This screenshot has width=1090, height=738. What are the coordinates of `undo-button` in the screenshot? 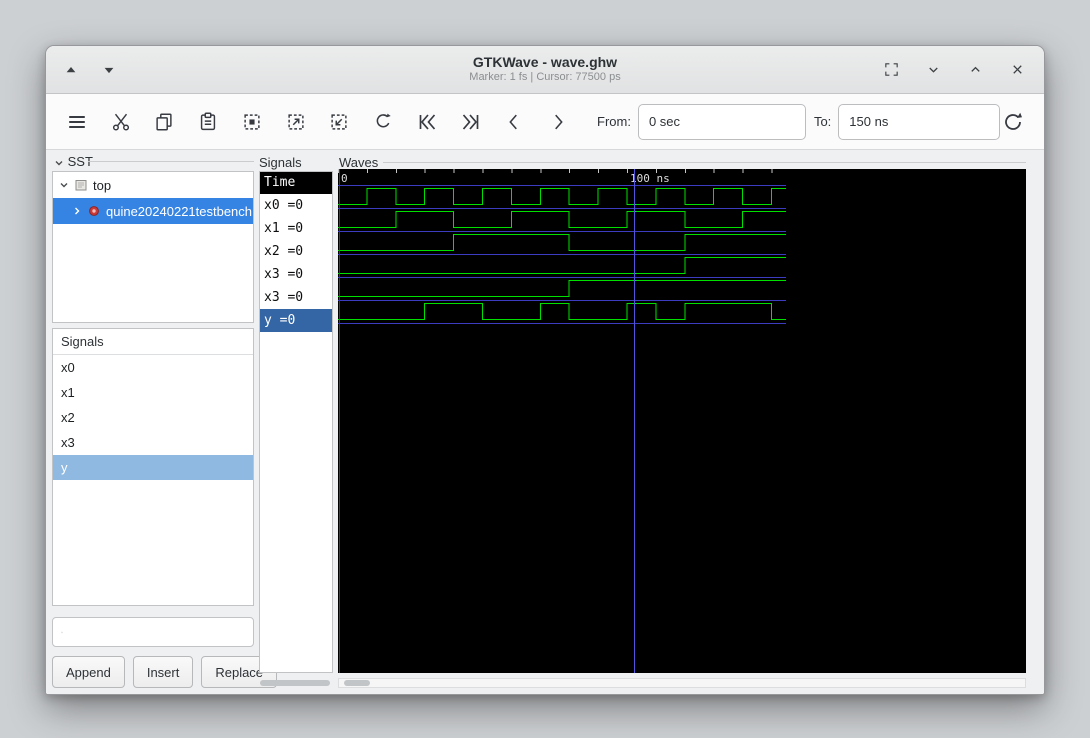 It's located at (383, 122).